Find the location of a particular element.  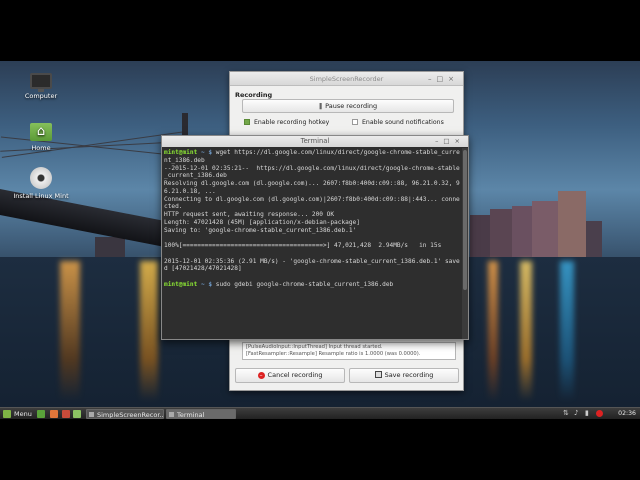

menu-label: Menu is located at coordinates (23, 414).